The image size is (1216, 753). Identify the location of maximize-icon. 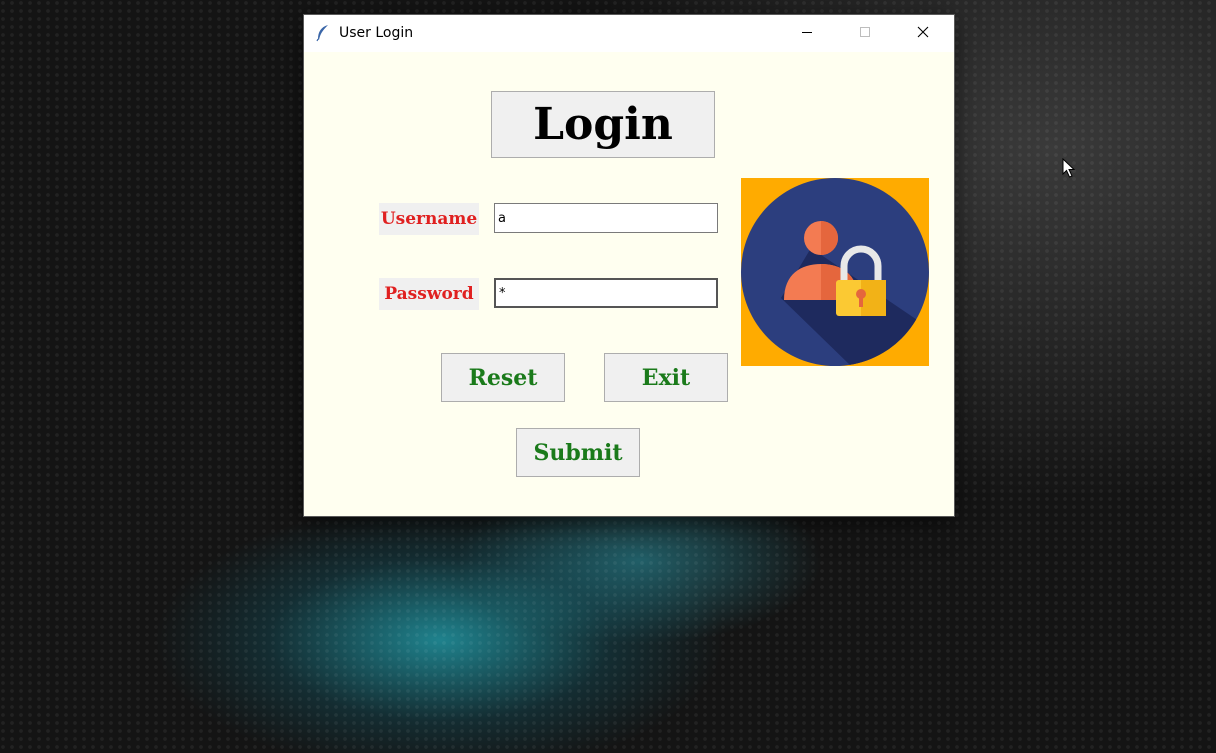
(865, 34).